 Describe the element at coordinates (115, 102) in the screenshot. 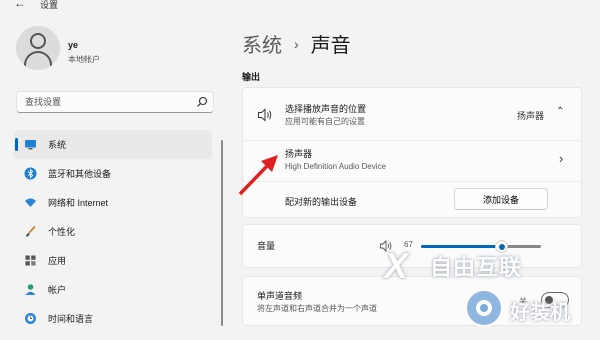

I see `search-input` at that location.